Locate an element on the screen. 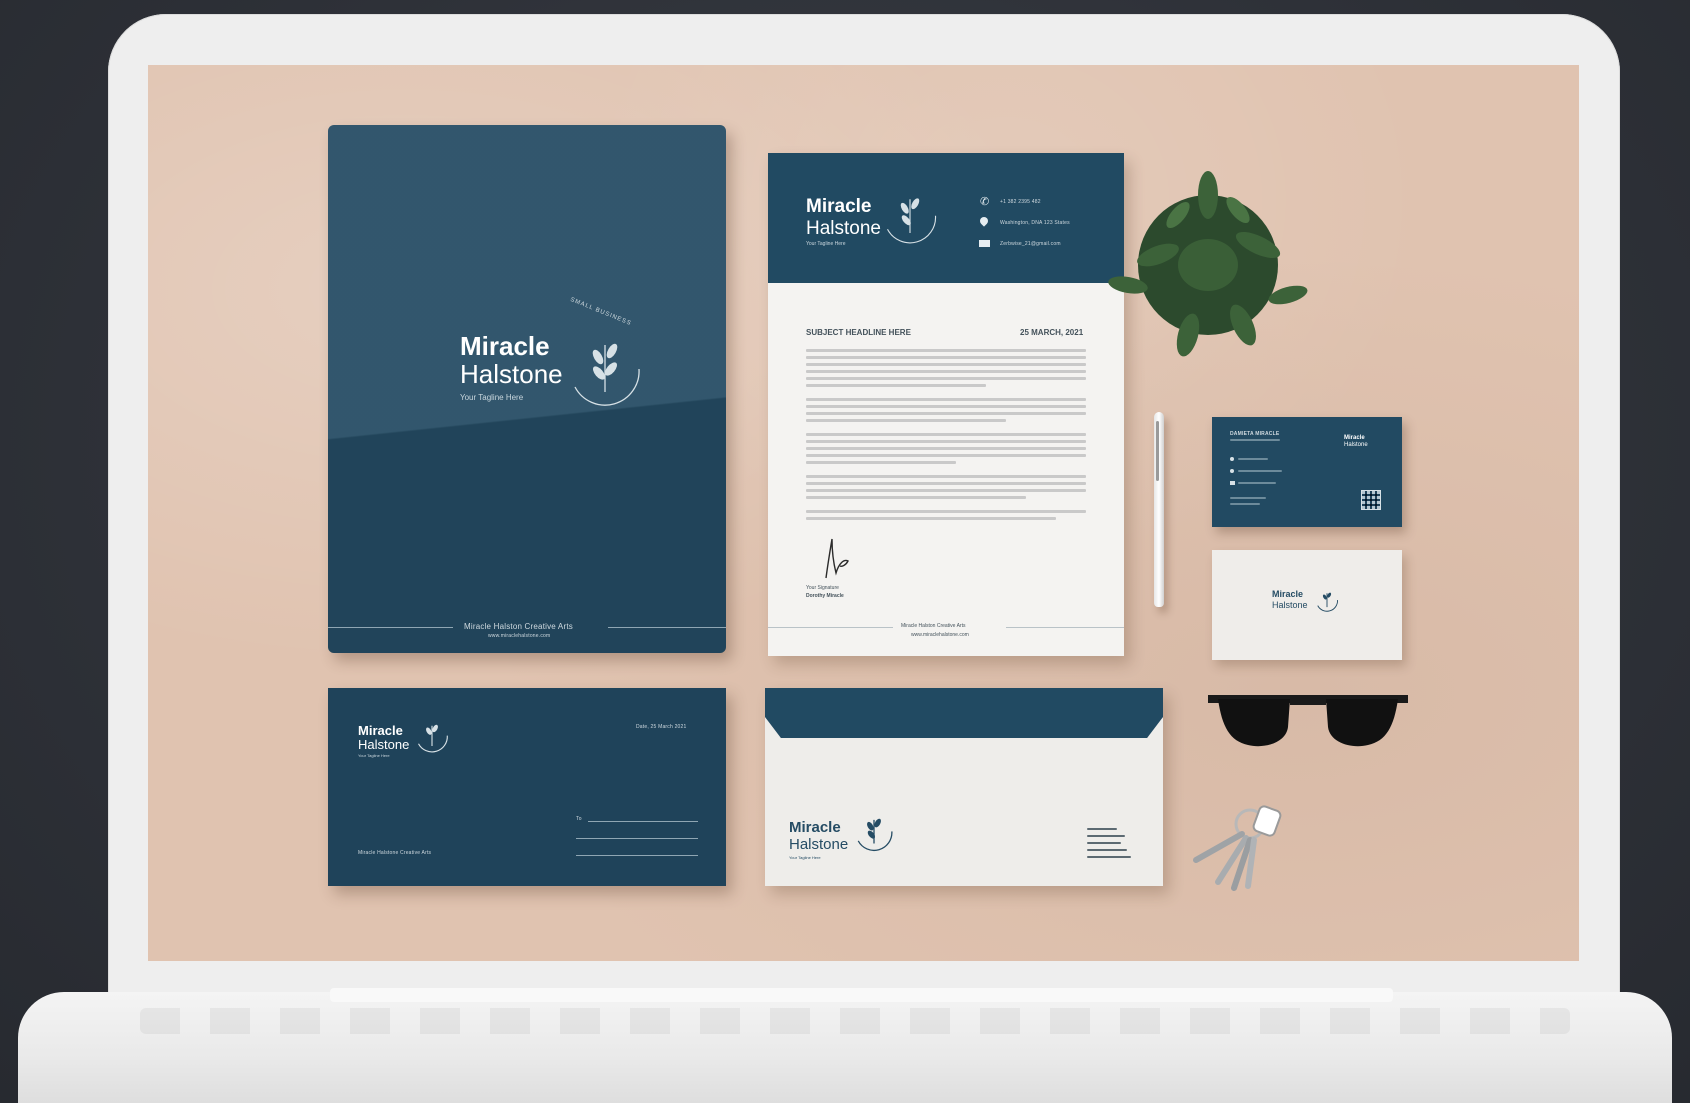 This screenshot has width=1690, height=1103. envelope-navy-to-label: To is located at coordinates (579, 819).